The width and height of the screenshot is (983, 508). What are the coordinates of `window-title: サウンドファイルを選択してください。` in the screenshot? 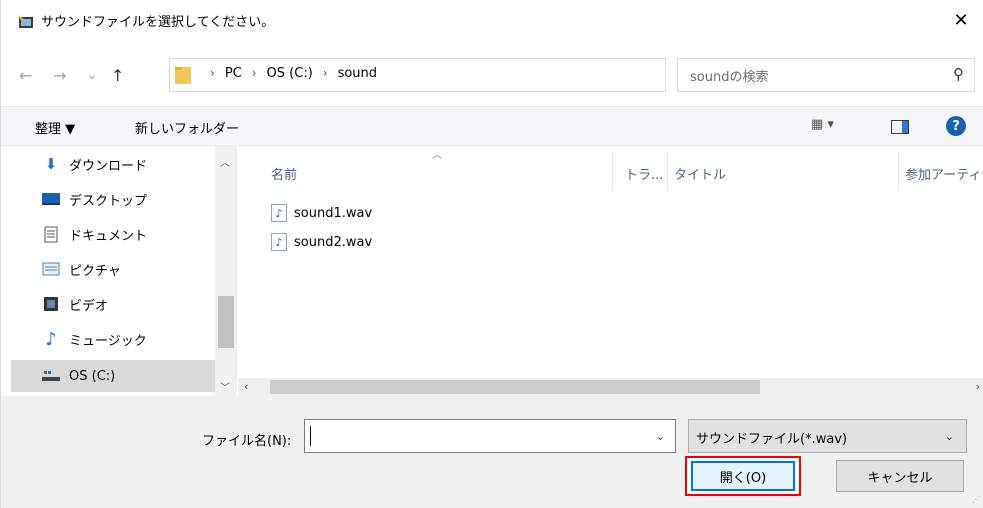 It's located at (158, 22).